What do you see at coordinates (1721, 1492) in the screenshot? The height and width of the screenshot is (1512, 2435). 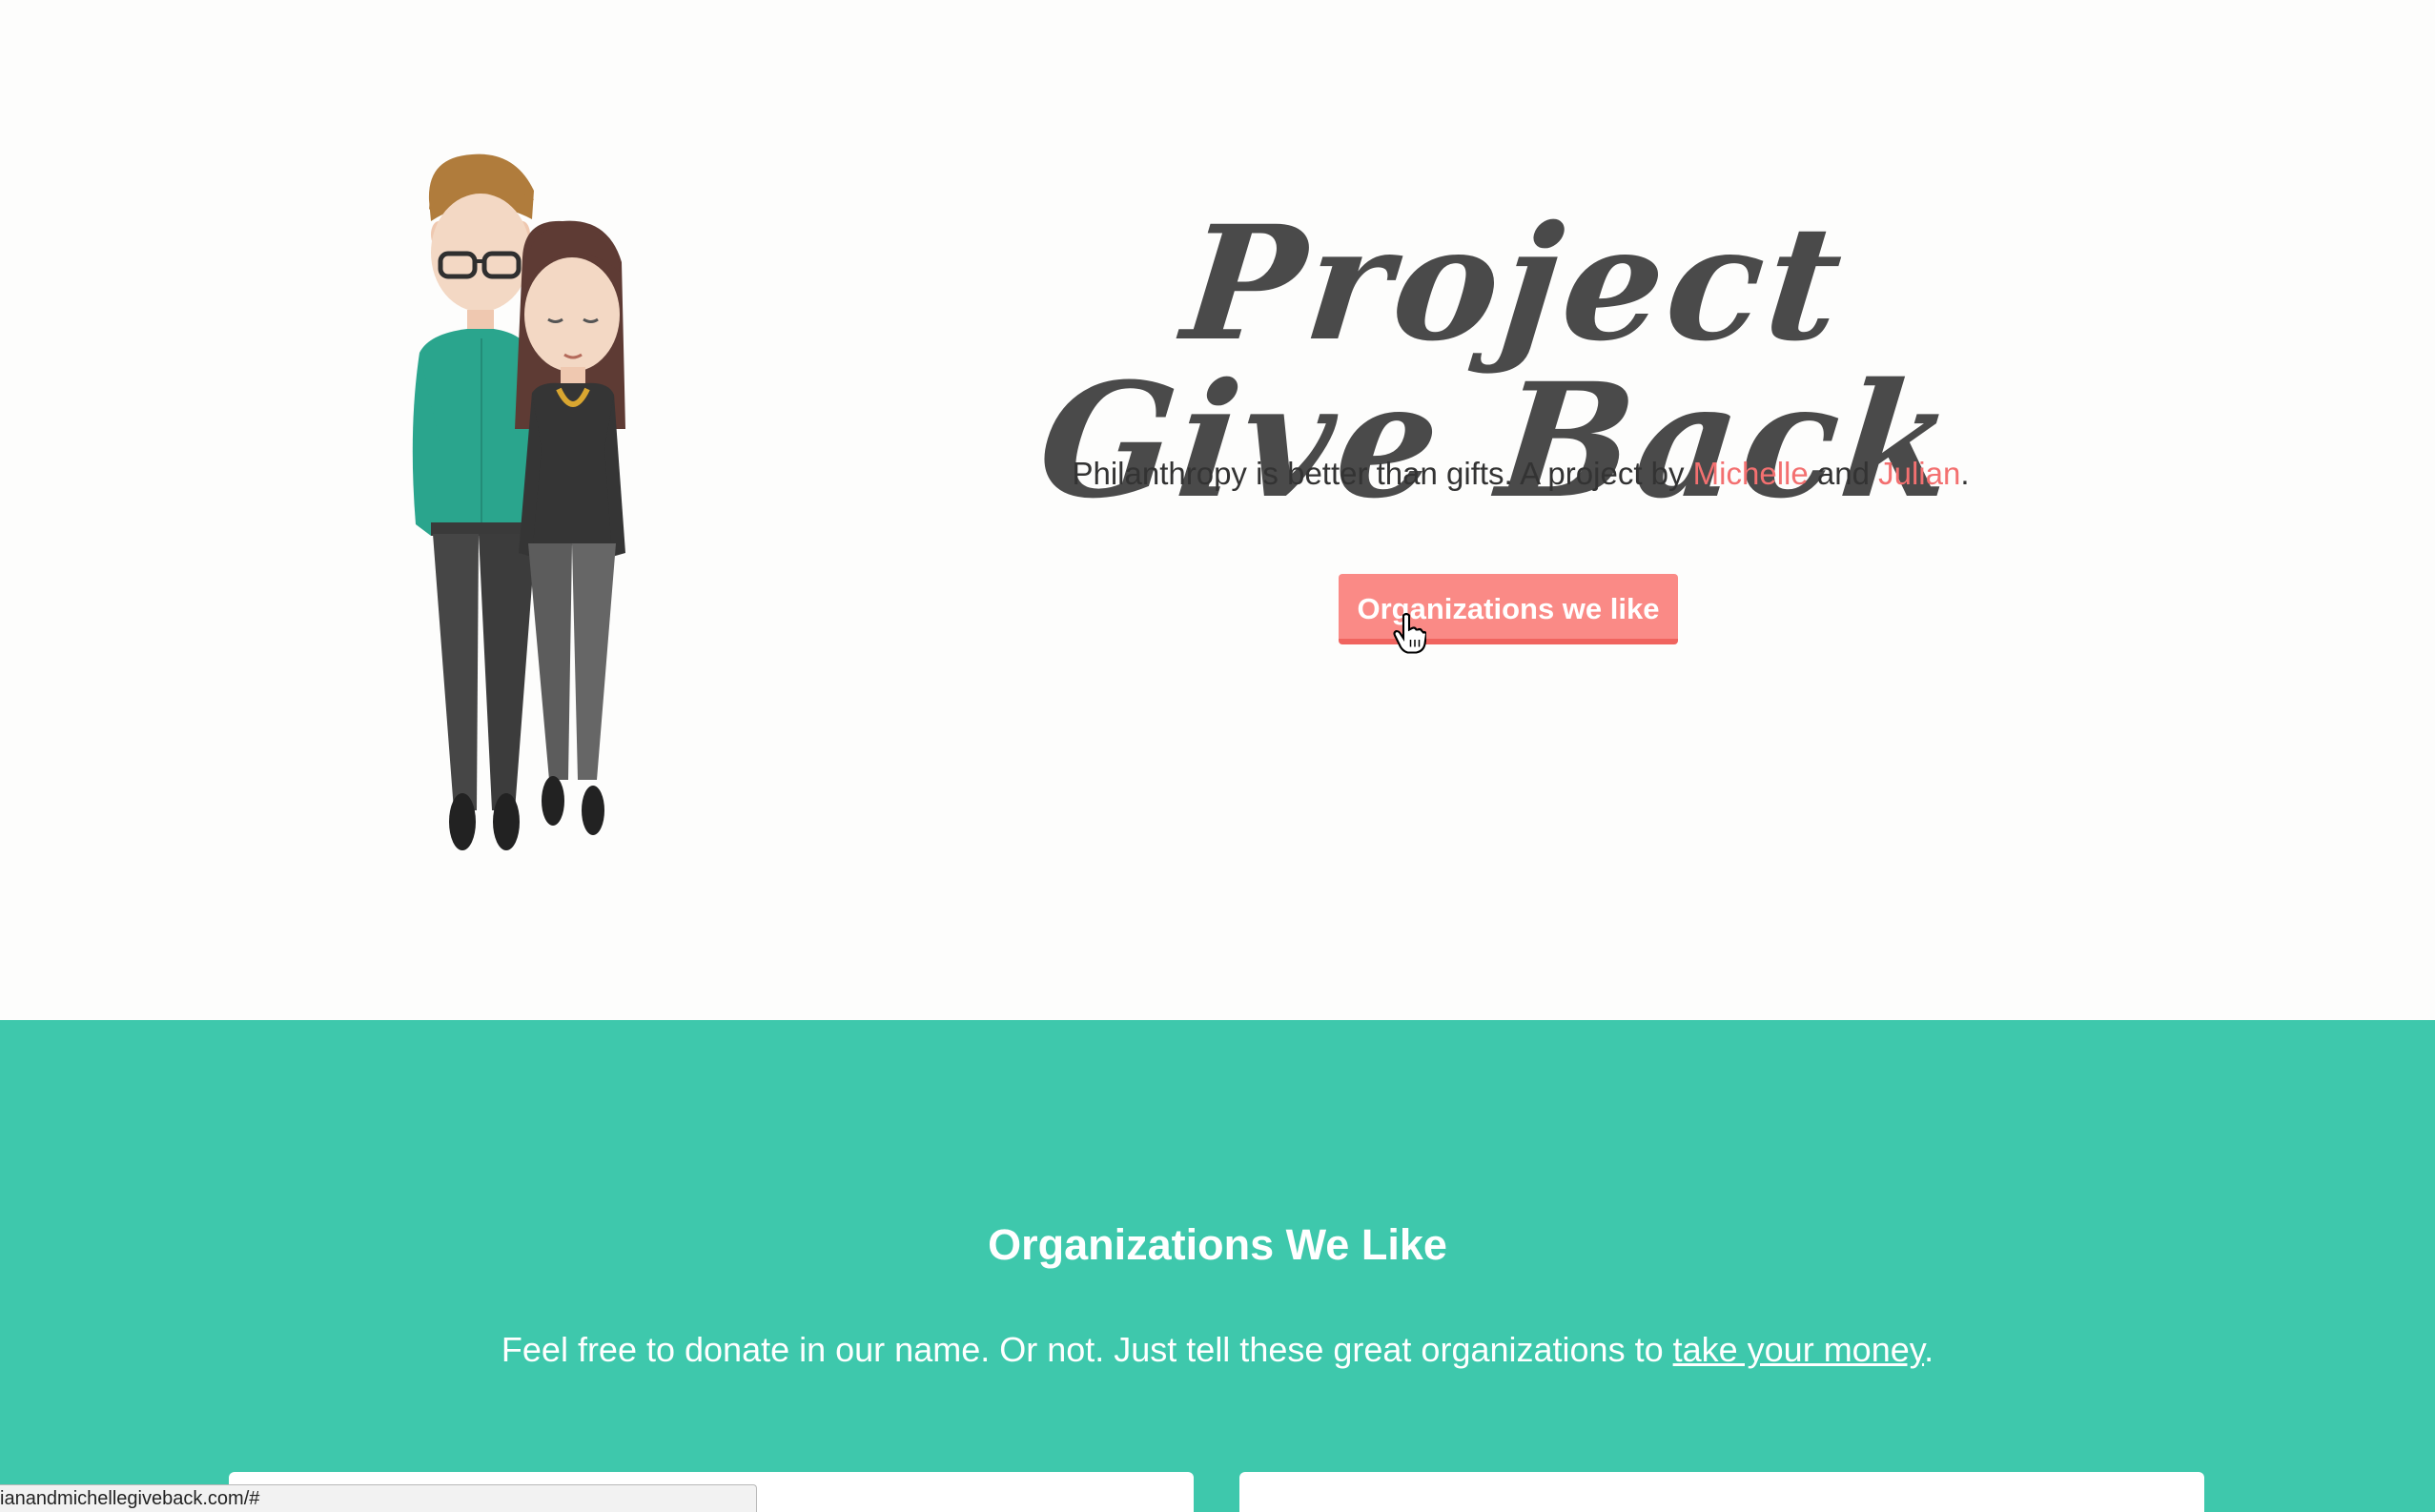 I see `organization-card` at bounding box center [1721, 1492].